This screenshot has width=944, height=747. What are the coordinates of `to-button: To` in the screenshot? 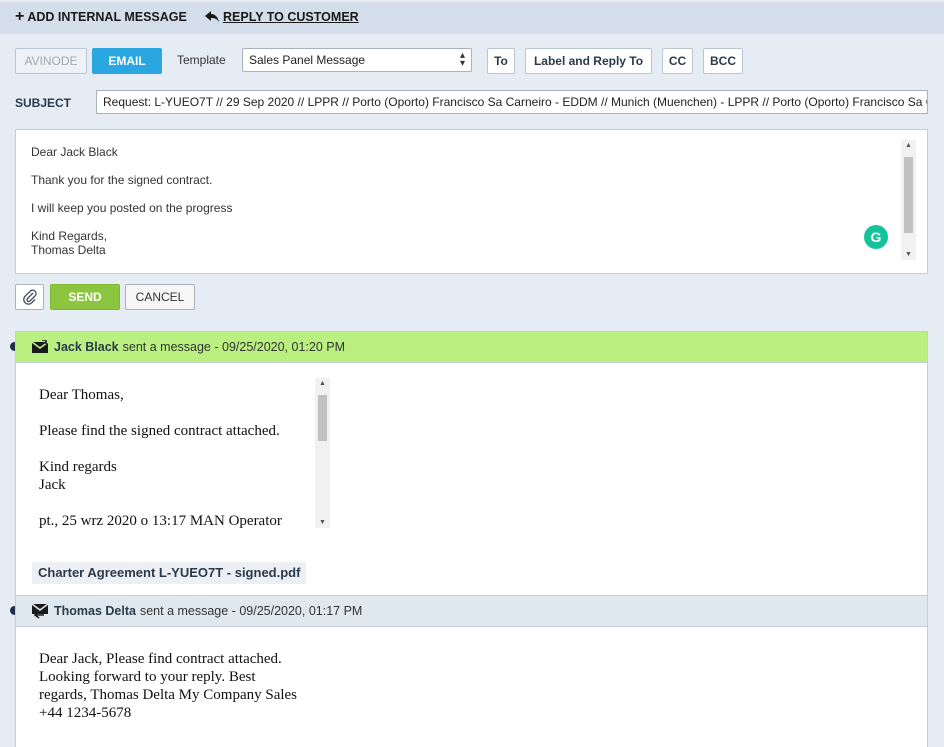 It's located at (501, 61).